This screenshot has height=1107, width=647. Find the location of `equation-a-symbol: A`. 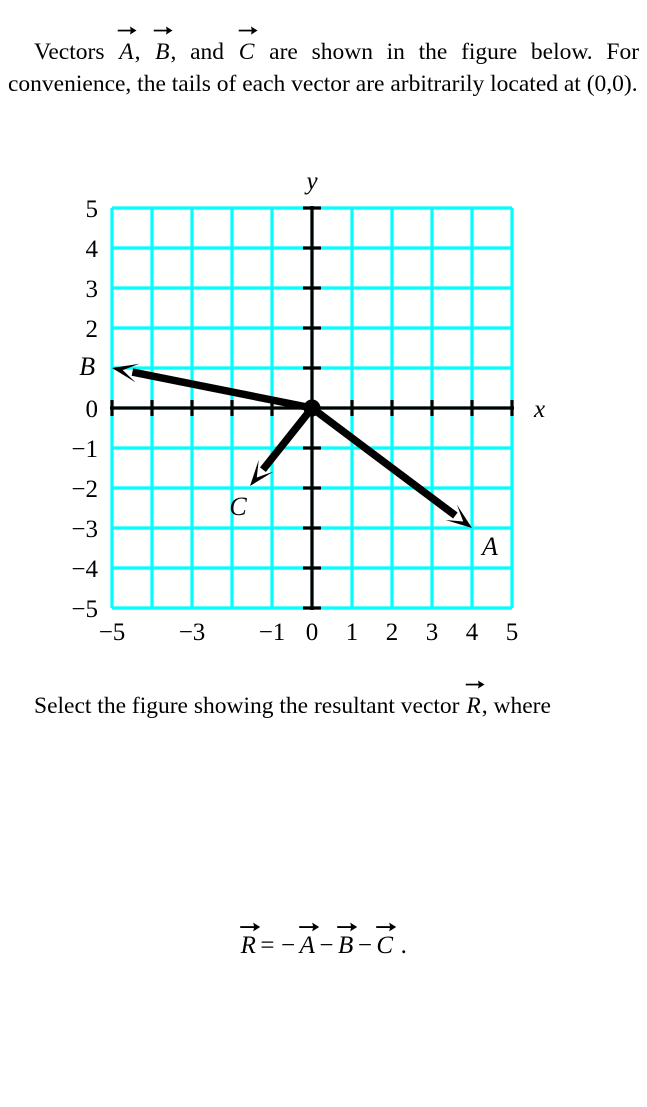

equation-a-symbol: A is located at coordinates (308, 941).